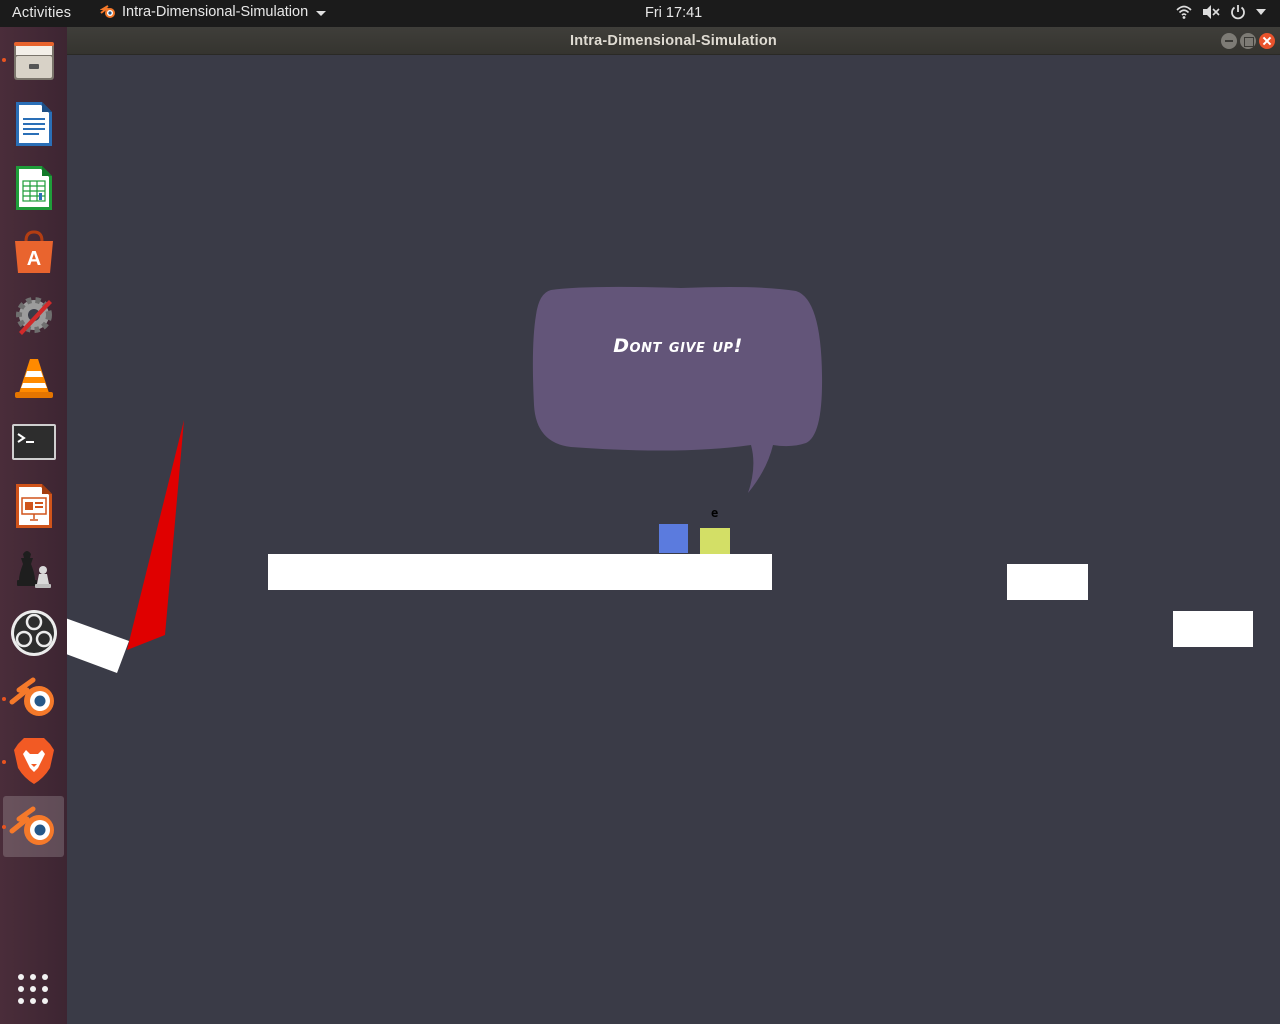 The width and height of the screenshot is (1280, 1024). Describe the element at coordinates (1238, 12) in the screenshot. I see `power-icon` at that location.